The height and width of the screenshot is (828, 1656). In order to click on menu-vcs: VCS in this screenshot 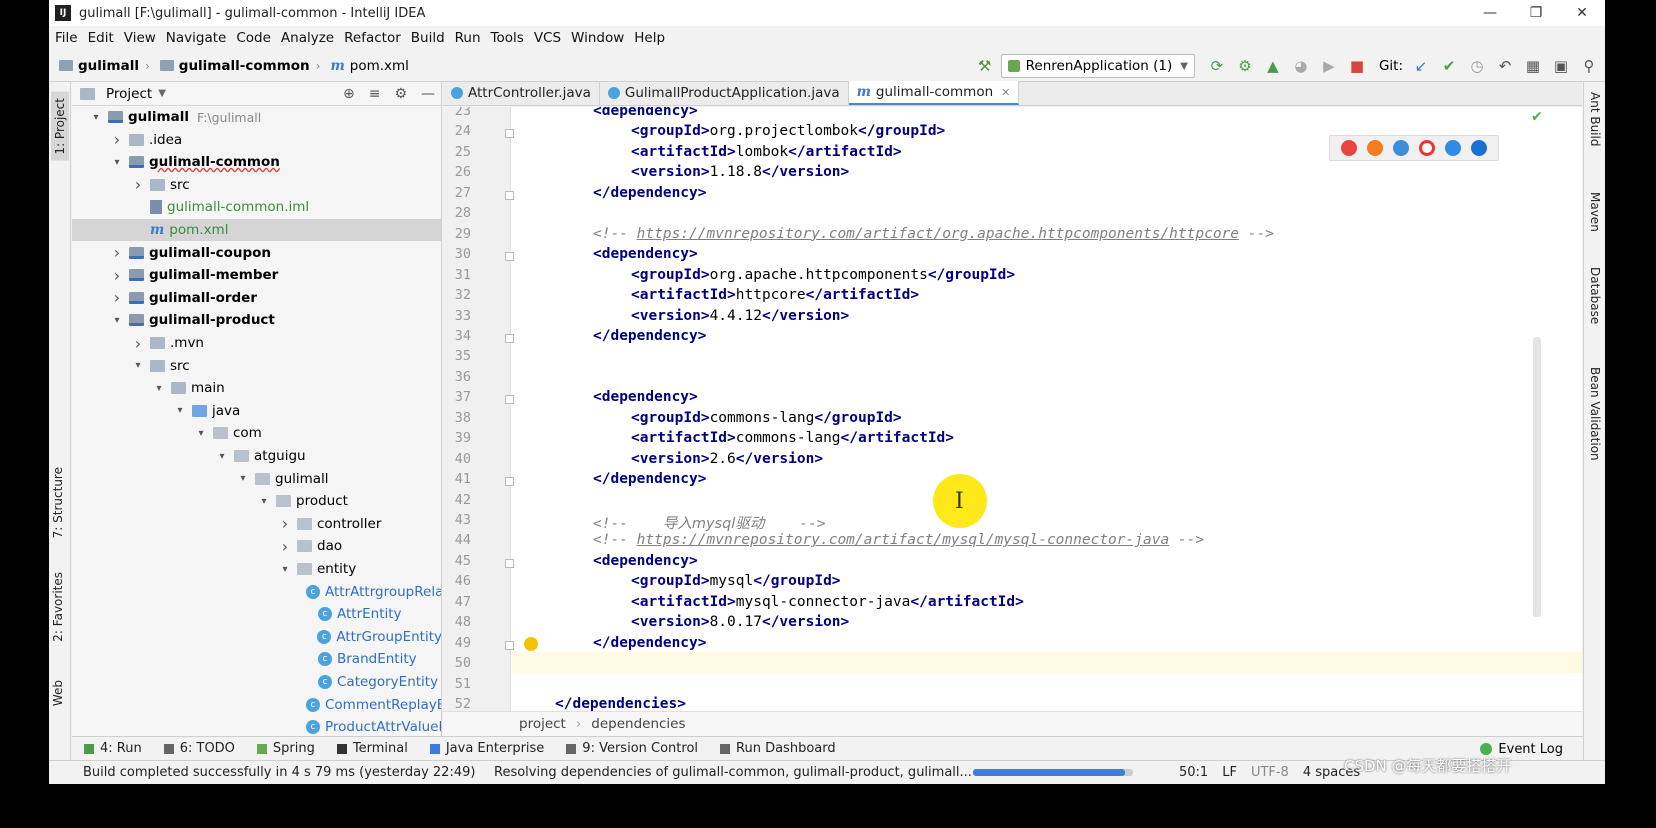, I will do `click(547, 38)`.